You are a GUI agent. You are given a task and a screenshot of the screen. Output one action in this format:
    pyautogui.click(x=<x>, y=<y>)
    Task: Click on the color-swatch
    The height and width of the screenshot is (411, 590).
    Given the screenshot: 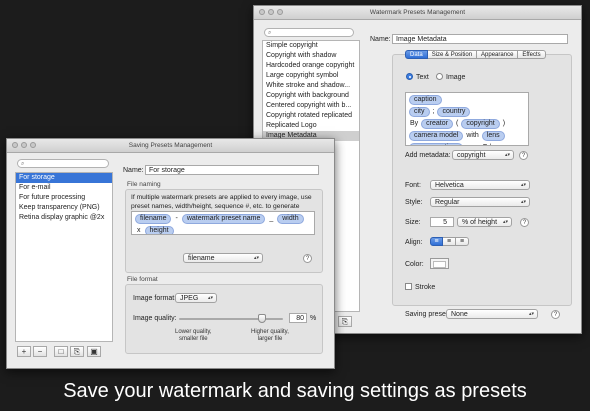 What is the action you would take?
    pyautogui.click(x=439, y=264)
    